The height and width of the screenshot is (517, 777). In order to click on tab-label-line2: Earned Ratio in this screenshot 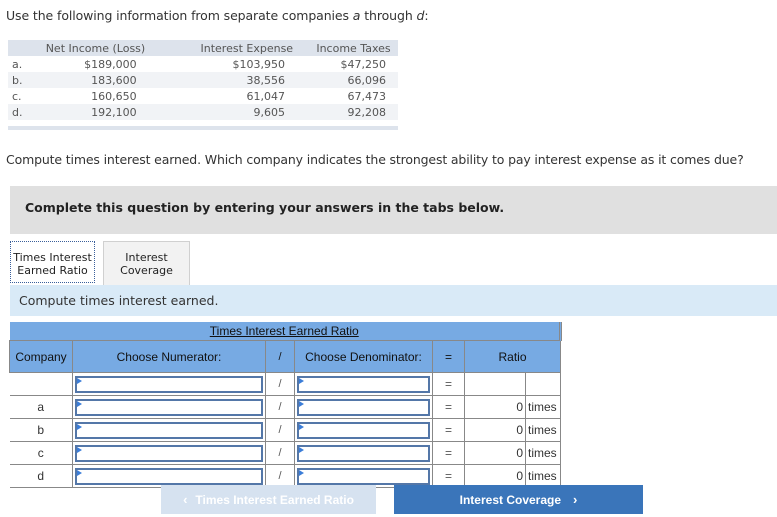, I will do `click(52, 270)`.